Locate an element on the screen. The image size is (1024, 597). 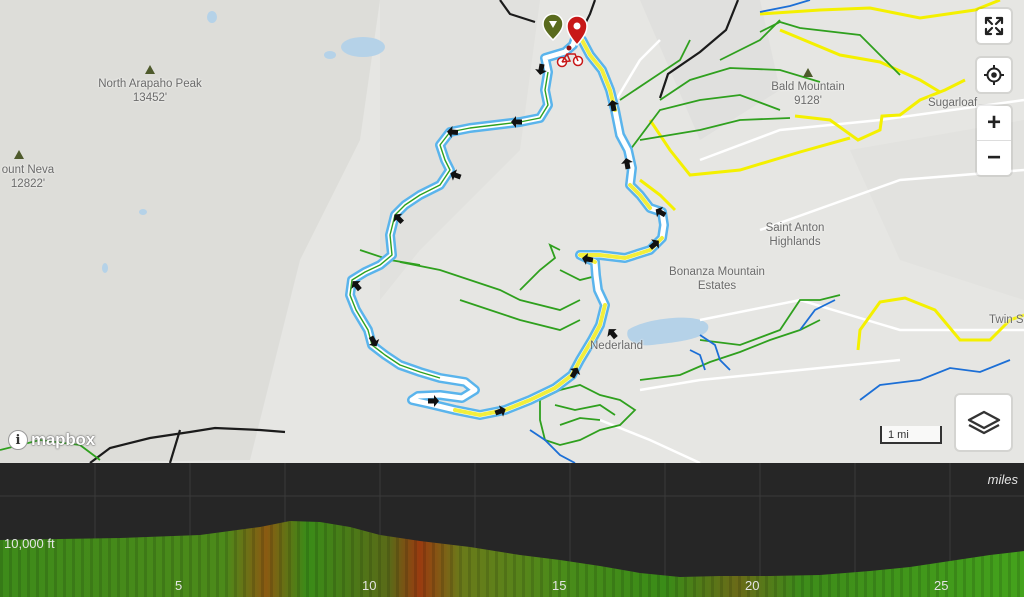
distance-tick: 5 is located at coordinates (179, 585).